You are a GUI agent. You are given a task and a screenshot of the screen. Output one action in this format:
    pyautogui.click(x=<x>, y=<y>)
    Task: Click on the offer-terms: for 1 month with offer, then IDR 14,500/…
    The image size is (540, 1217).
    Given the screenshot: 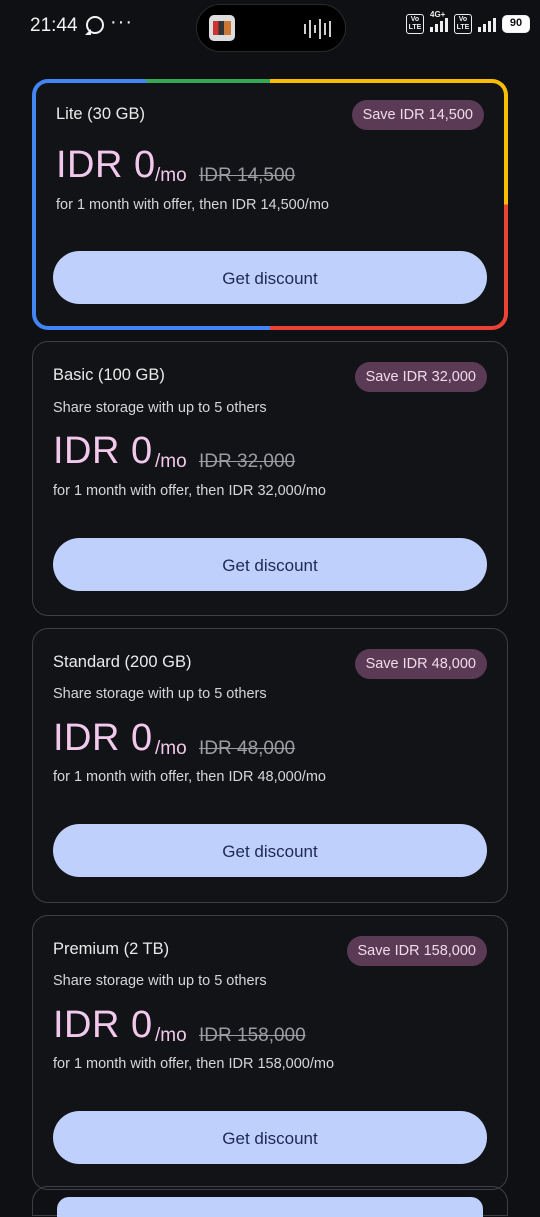 What is the action you would take?
    pyautogui.click(x=192, y=205)
    